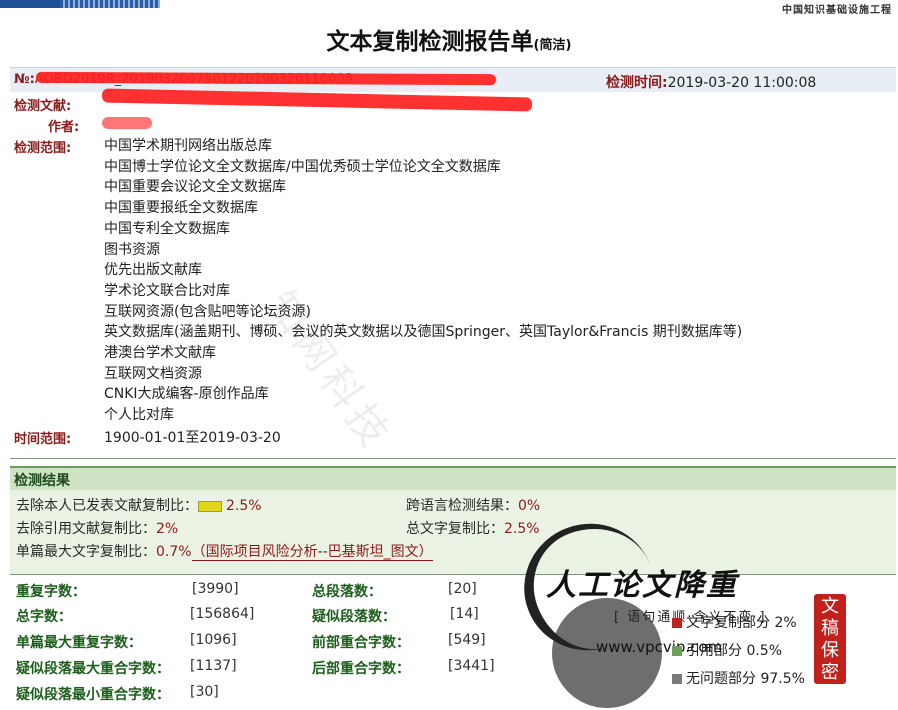 The height and width of the screenshot is (710, 898). I want to click on scope-item: 学术论文联合比对库, so click(167, 290).